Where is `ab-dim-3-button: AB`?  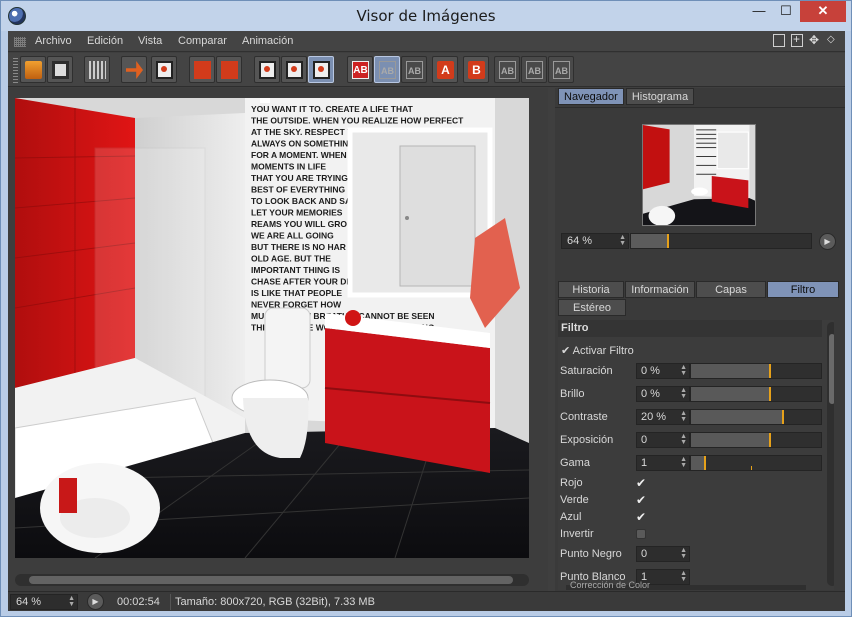 ab-dim-3-button: AB is located at coordinates (561, 69).